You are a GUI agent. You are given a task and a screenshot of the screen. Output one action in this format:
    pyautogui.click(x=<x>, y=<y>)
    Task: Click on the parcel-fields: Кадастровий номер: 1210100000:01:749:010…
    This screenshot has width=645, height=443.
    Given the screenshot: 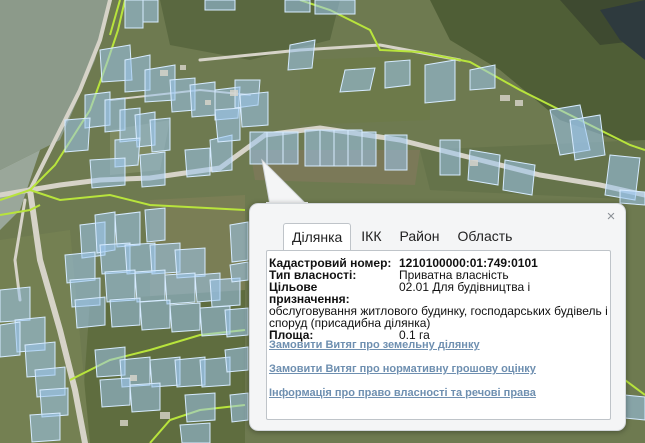 What is the action you would take?
    pyautogui.click(x=439, y=299)
    